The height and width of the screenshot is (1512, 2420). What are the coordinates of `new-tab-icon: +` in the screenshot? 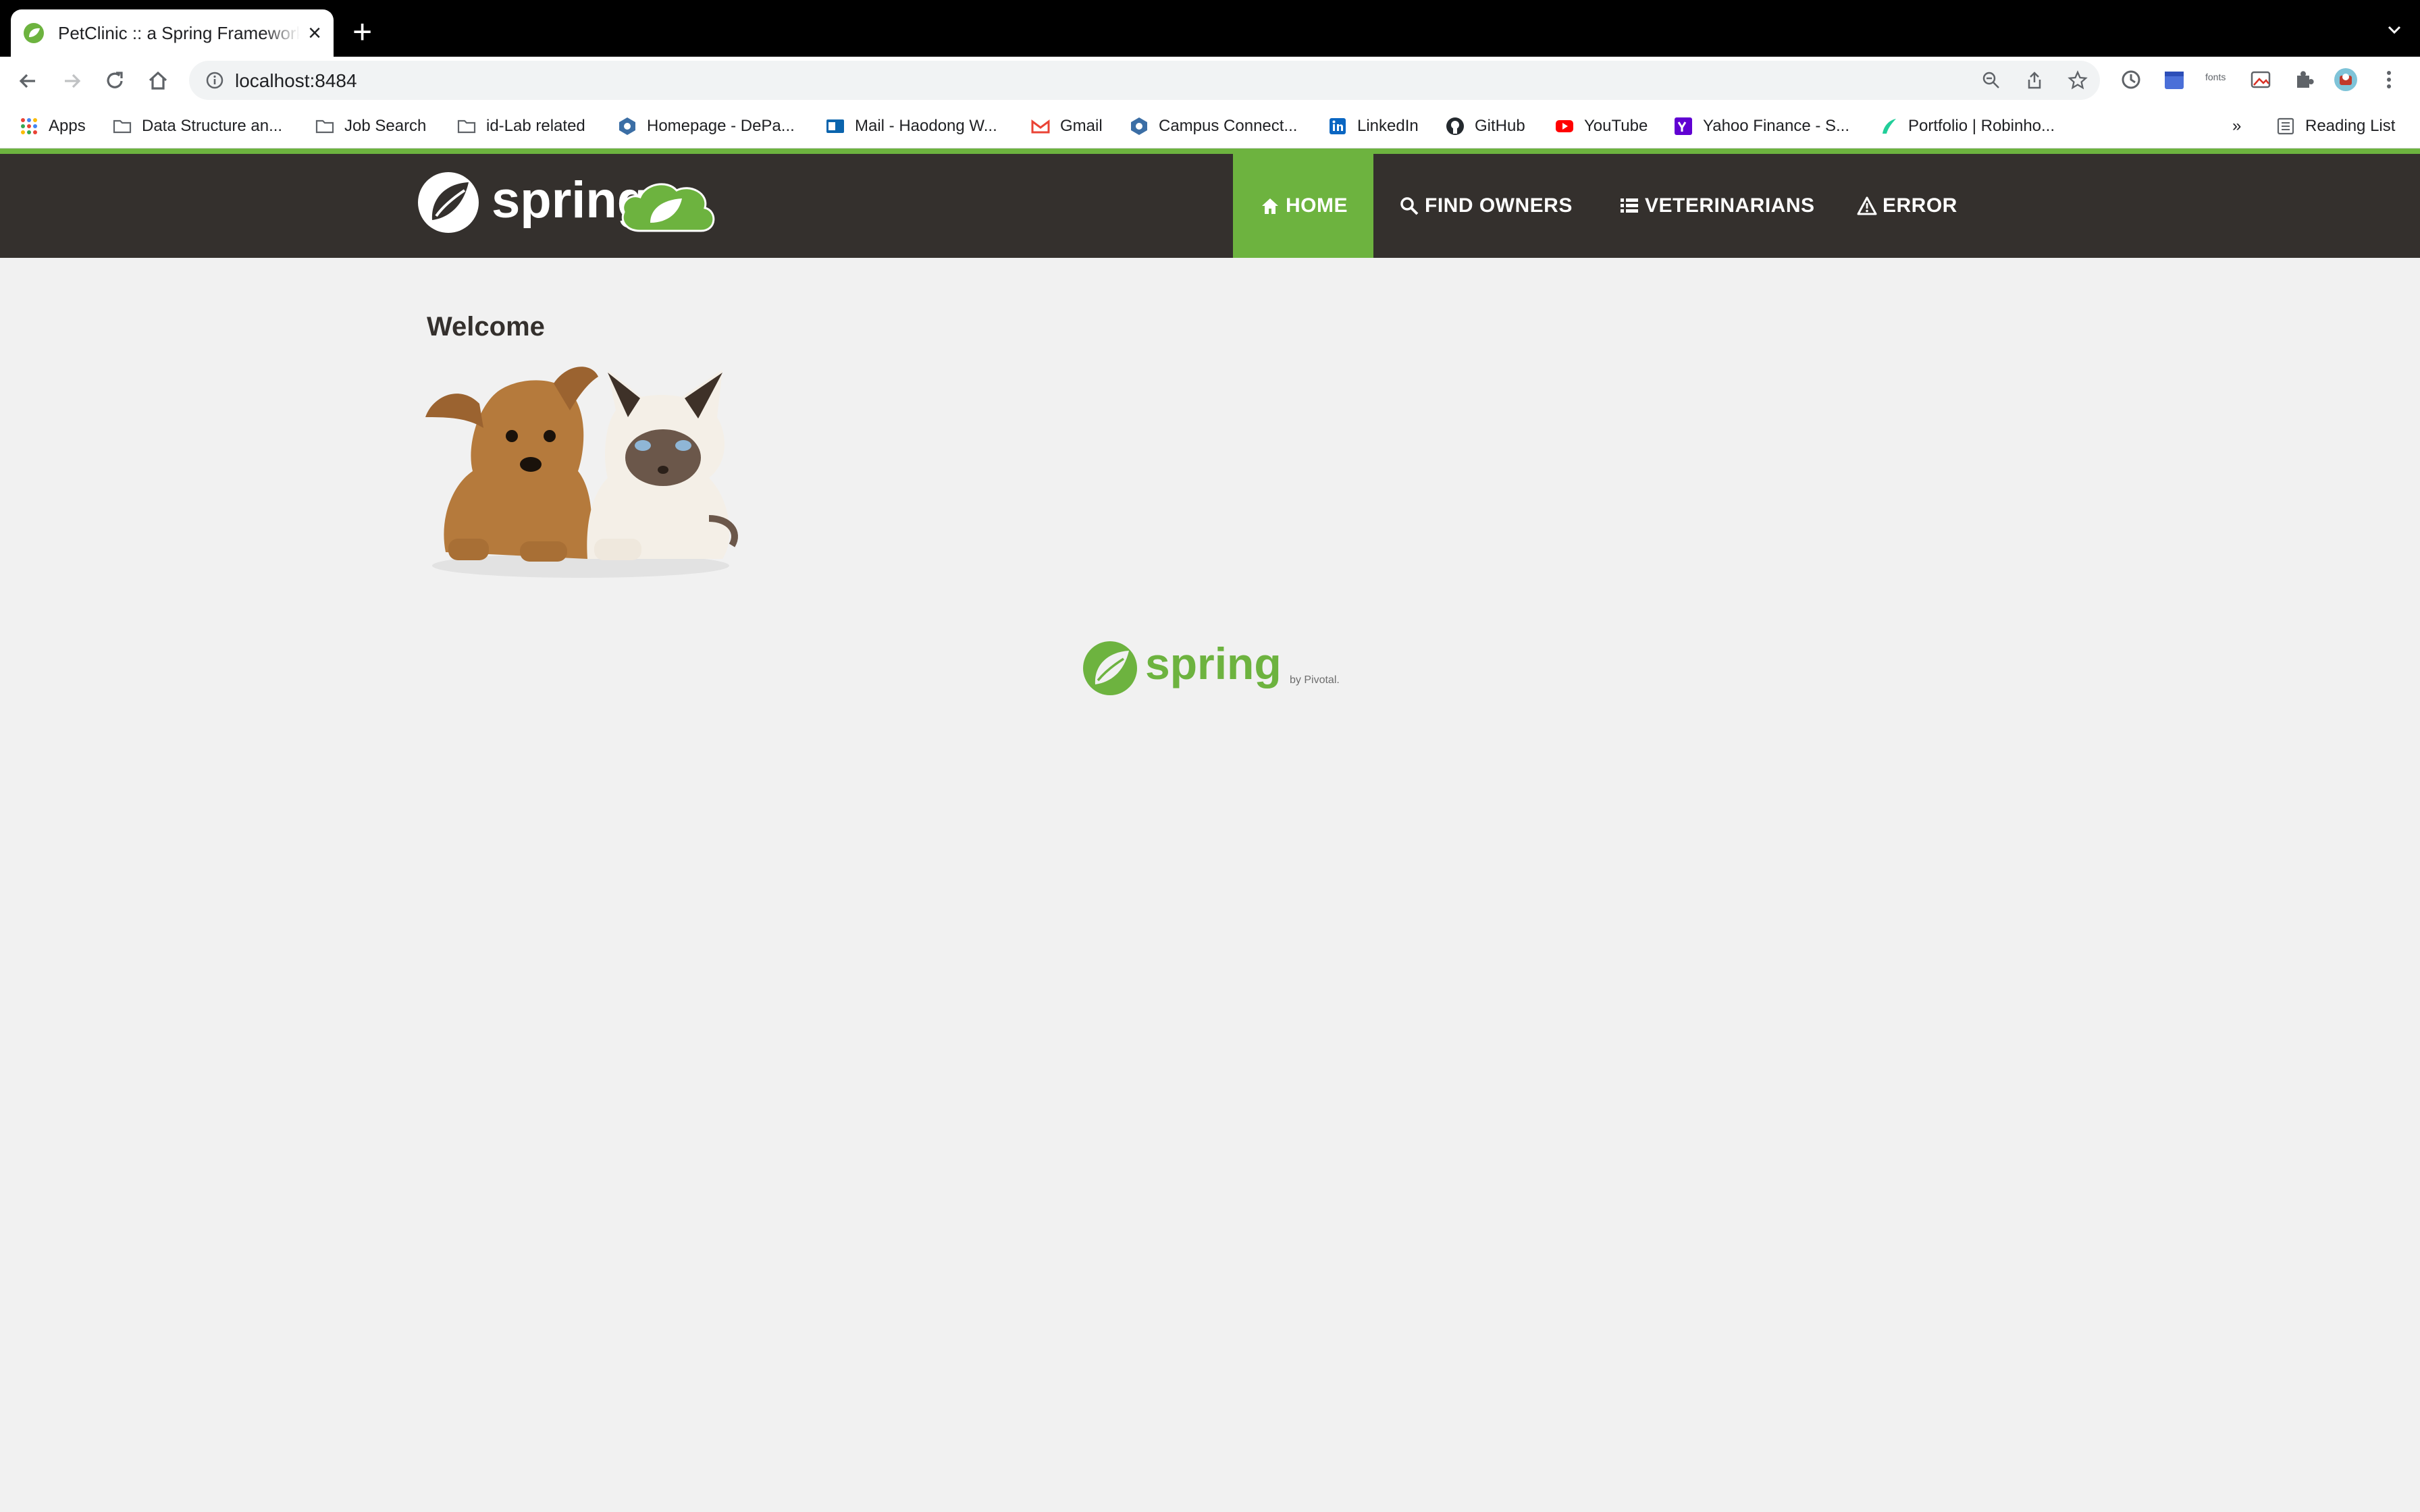 It's located at (362, 32).